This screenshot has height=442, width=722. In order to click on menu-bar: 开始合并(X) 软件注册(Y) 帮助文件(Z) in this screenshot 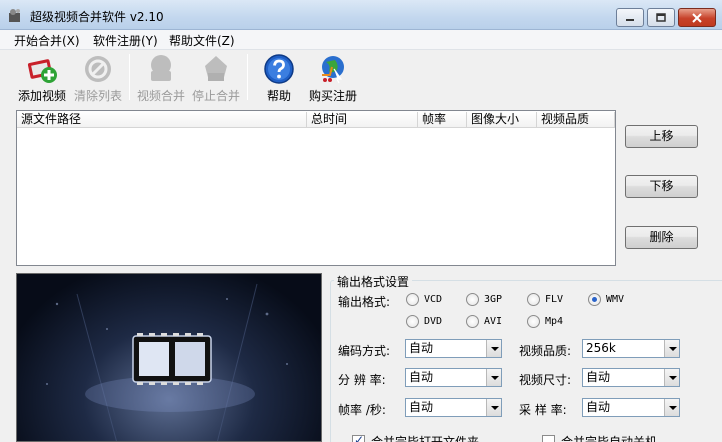, I will do `click(361, 40)`.